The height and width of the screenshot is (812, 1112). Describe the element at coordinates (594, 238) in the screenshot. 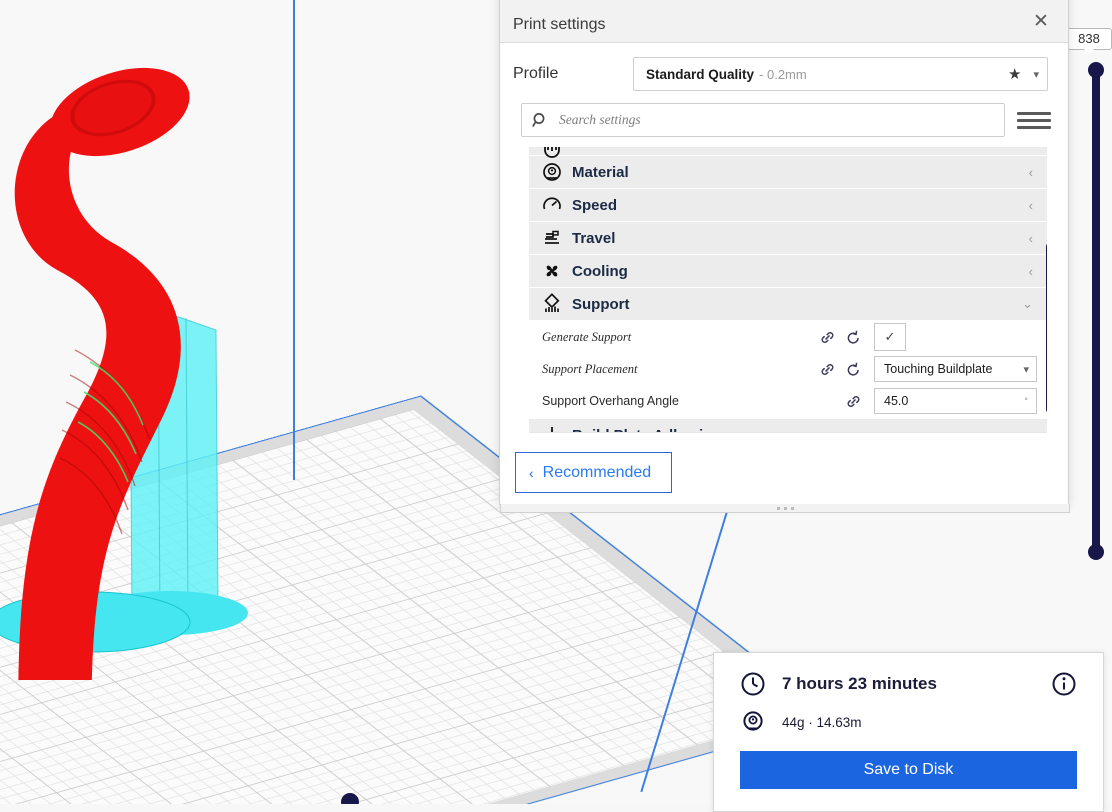

I see `category-label: Travel` at that location.